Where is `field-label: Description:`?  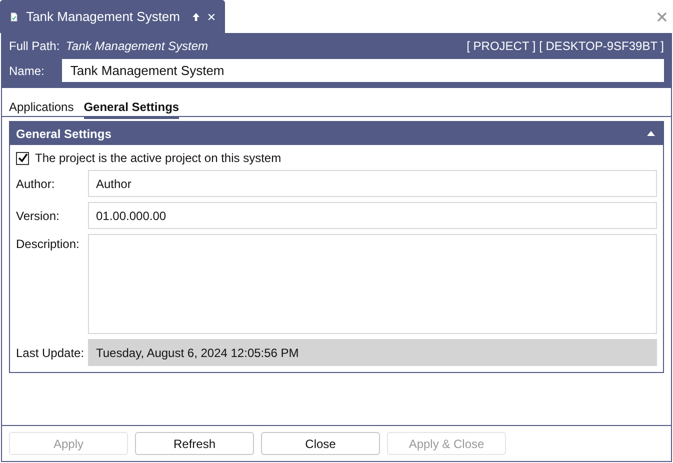
field-label: Description: is located at coordinates (48, 243).